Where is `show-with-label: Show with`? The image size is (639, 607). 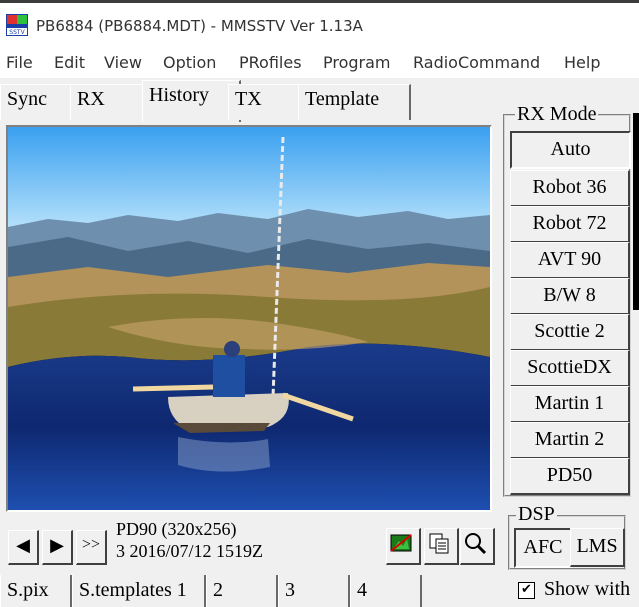 show-with-label: Show with is located at coordinates (587, 589).